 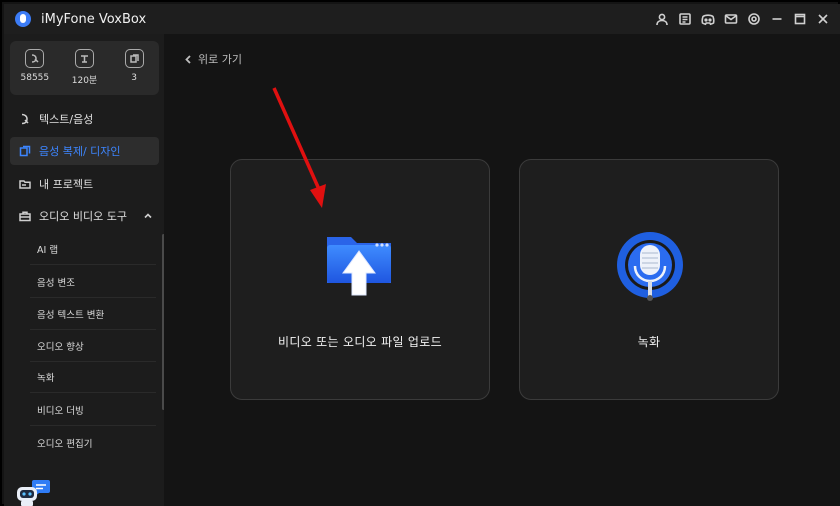 What do you see at coordinates (84, 81) in the screenshot?
I see `stat-duration-value: 120분` at bounding box center [84, 81].